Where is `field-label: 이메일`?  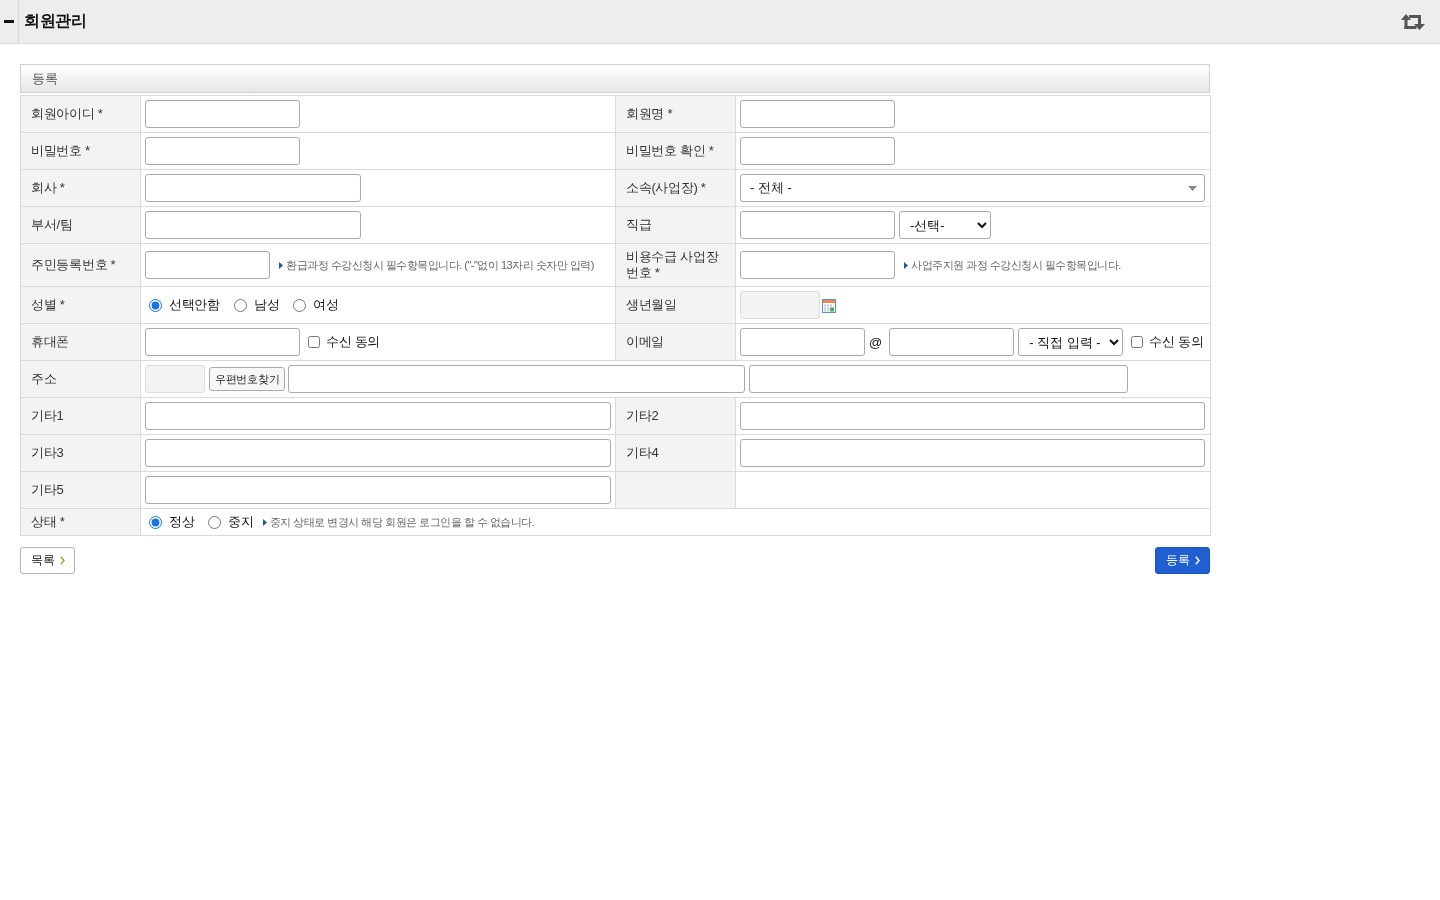 field-label: 이메일 is located at coordinates (645, 341).